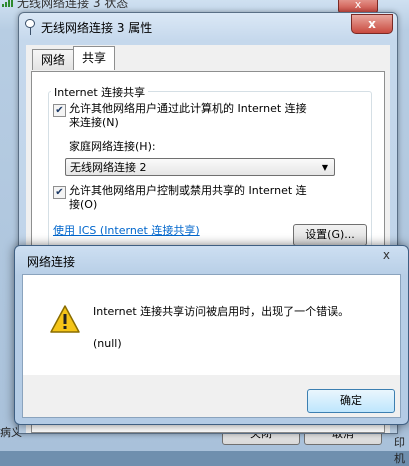 The height and width of the screenshot is (466, 409). I want to click on allow-control-checkbox: ✔, so click(59, 192).